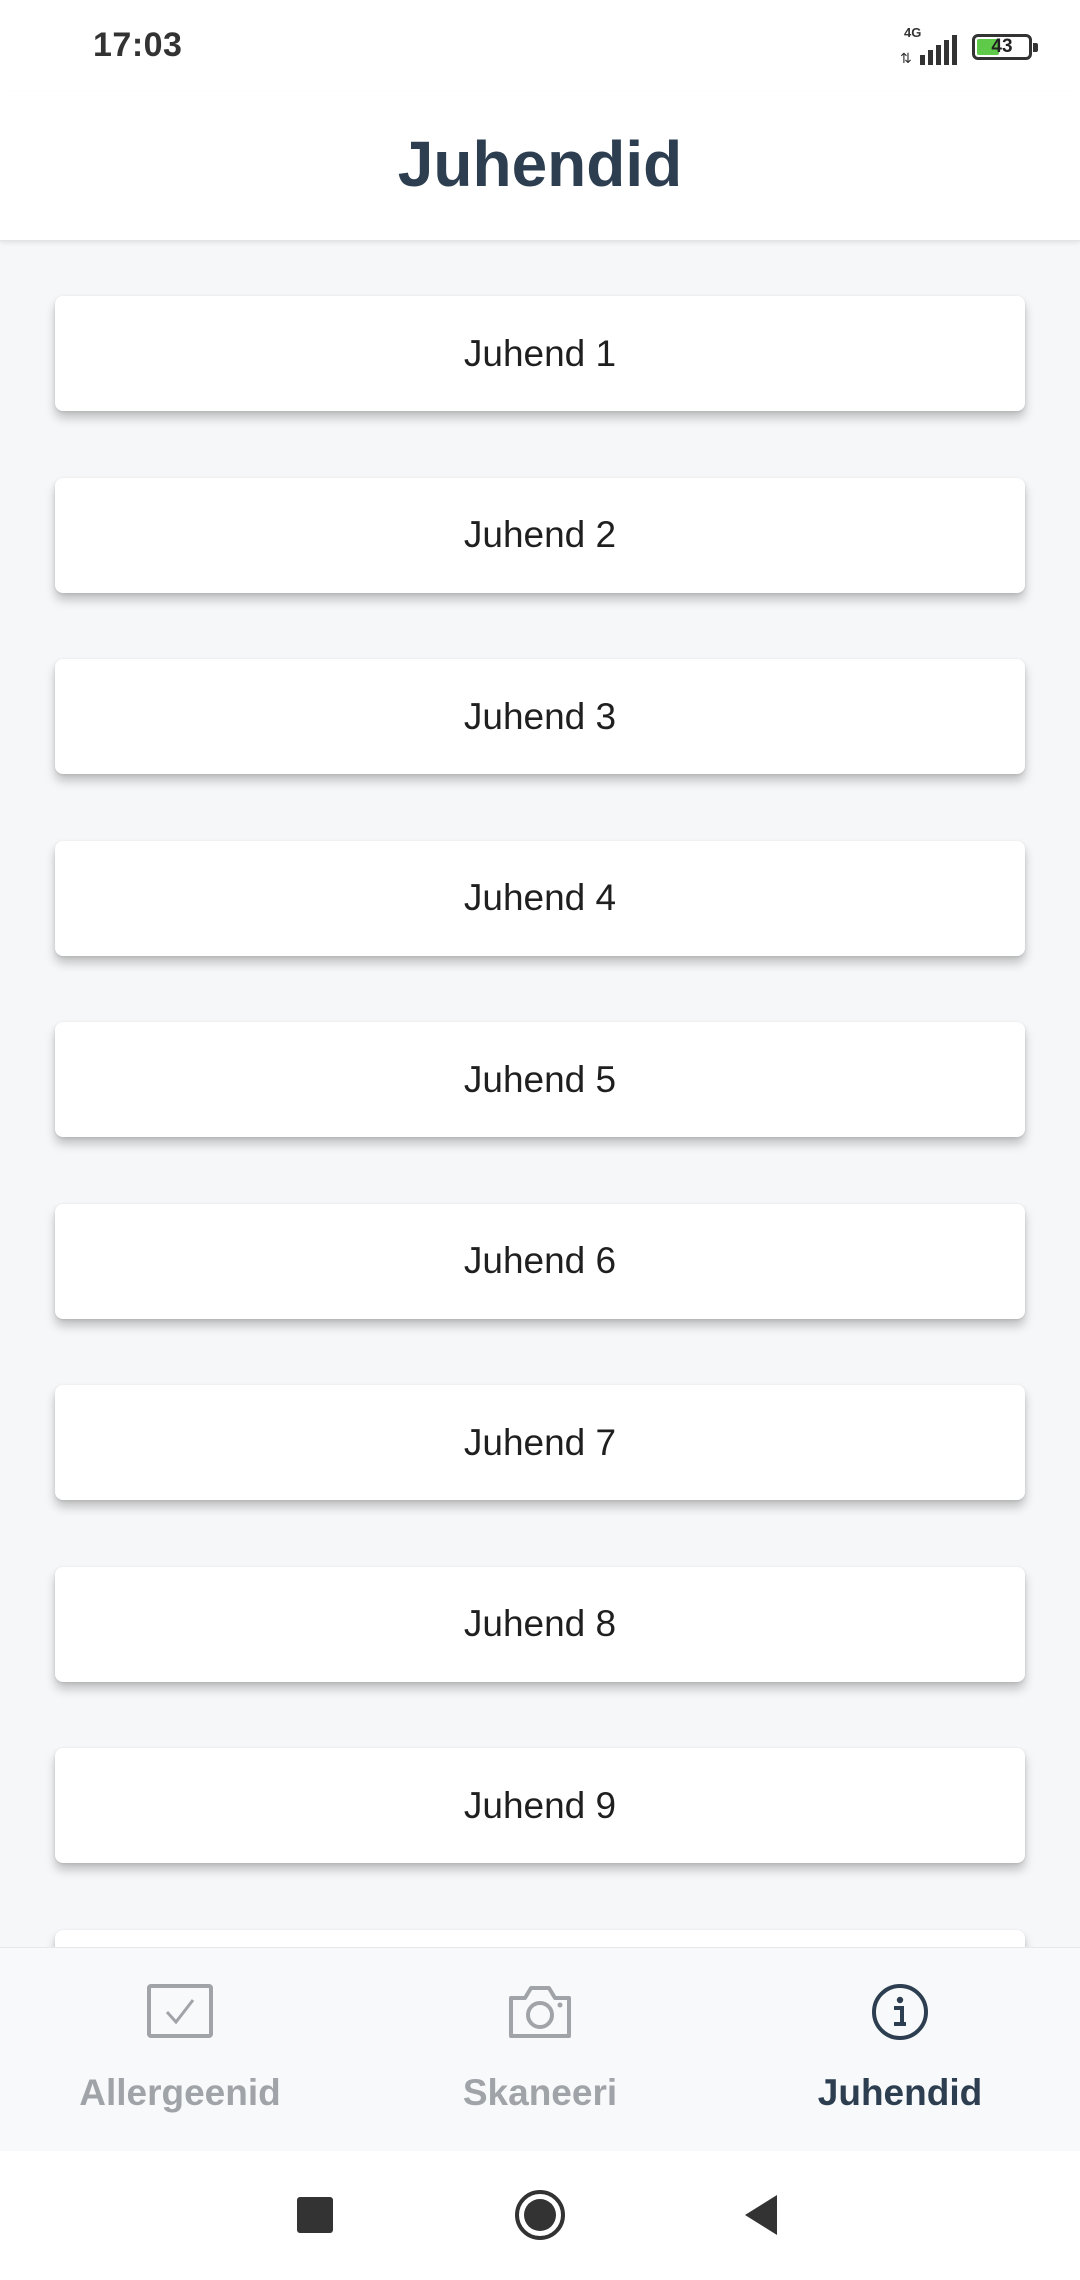 The height and width of the screenshot is (2280, 1080). What do you see at coordinates (540, 2012) in the screenshot?
I see `camera-icon` at bounding box center [540, 2012].